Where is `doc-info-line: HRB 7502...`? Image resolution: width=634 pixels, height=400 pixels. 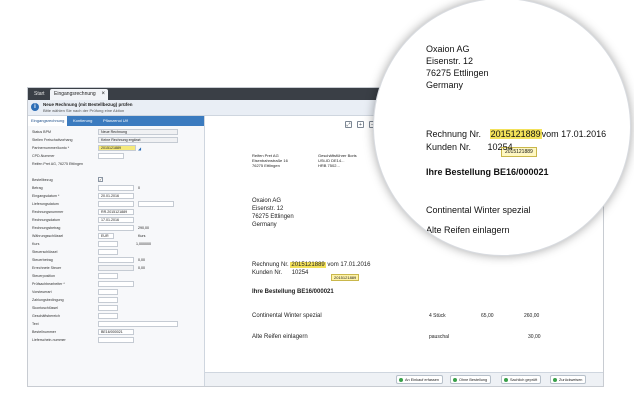 doc-info-line: HRB 7502... is located at coordinates (329, 165).